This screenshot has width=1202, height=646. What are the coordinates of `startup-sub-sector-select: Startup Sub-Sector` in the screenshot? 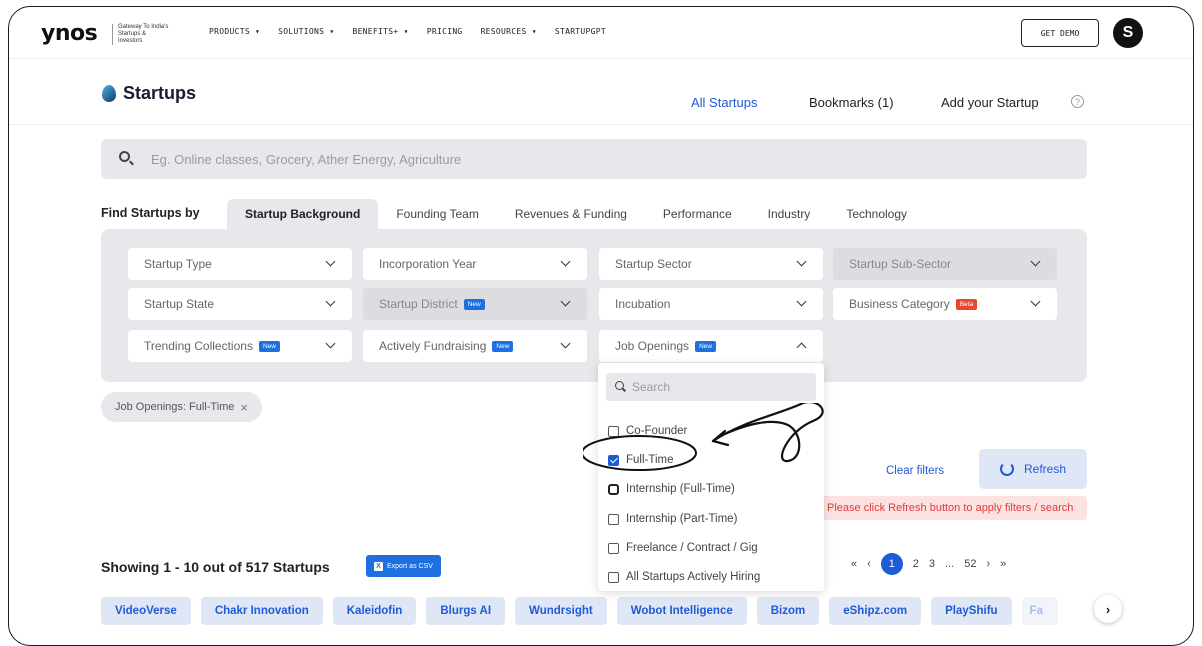 It's located at (945, 264).